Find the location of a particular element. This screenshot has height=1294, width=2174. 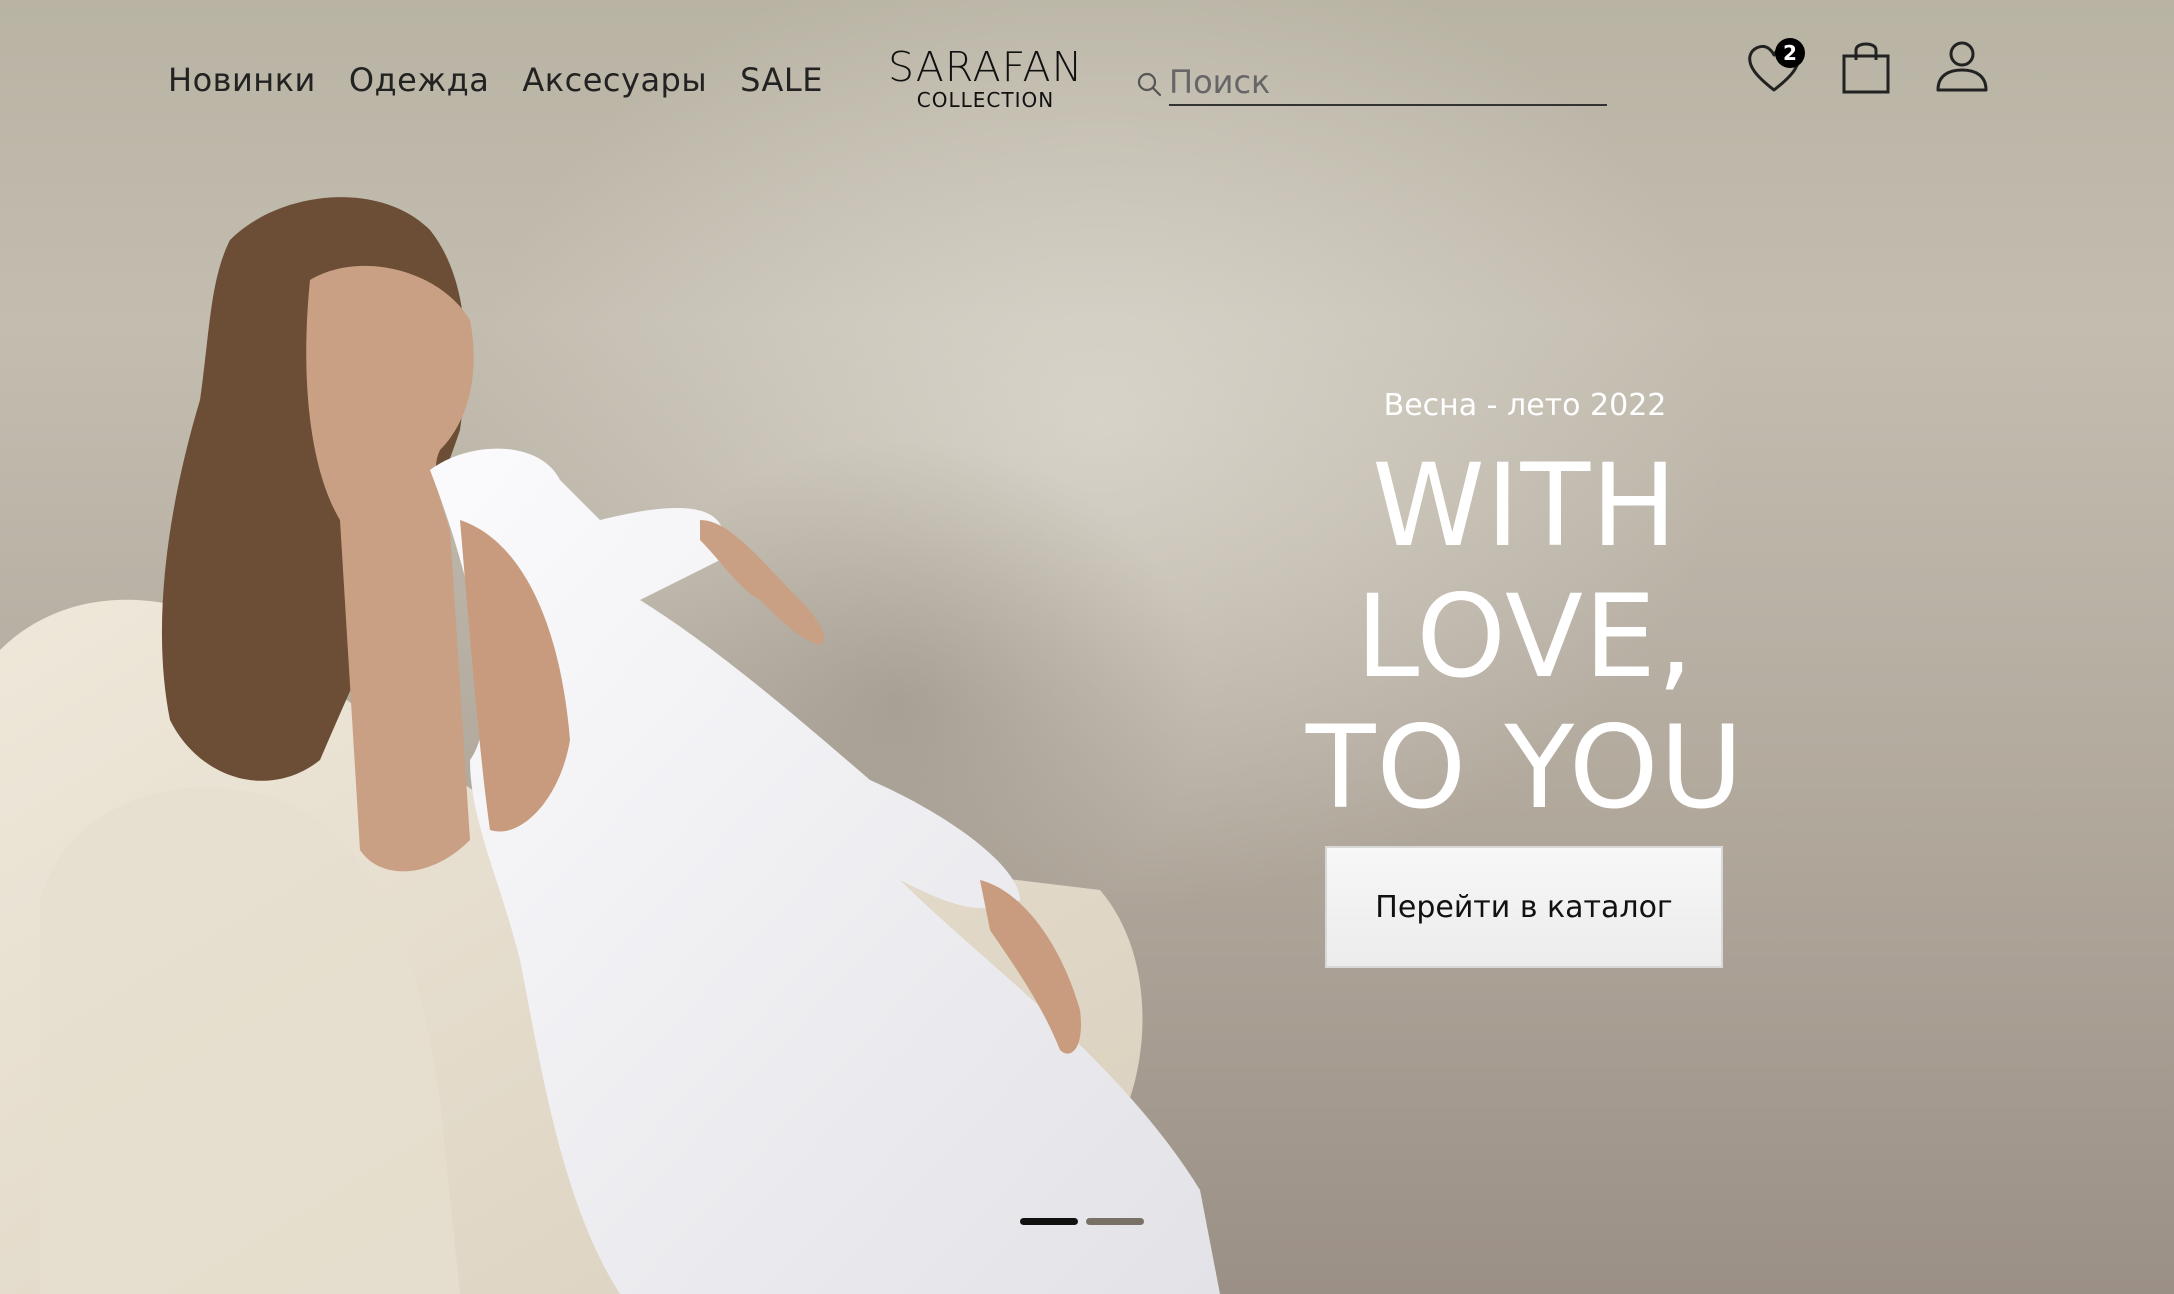

headline-line-2: LOVE, is located at coordinates (1525, 636).